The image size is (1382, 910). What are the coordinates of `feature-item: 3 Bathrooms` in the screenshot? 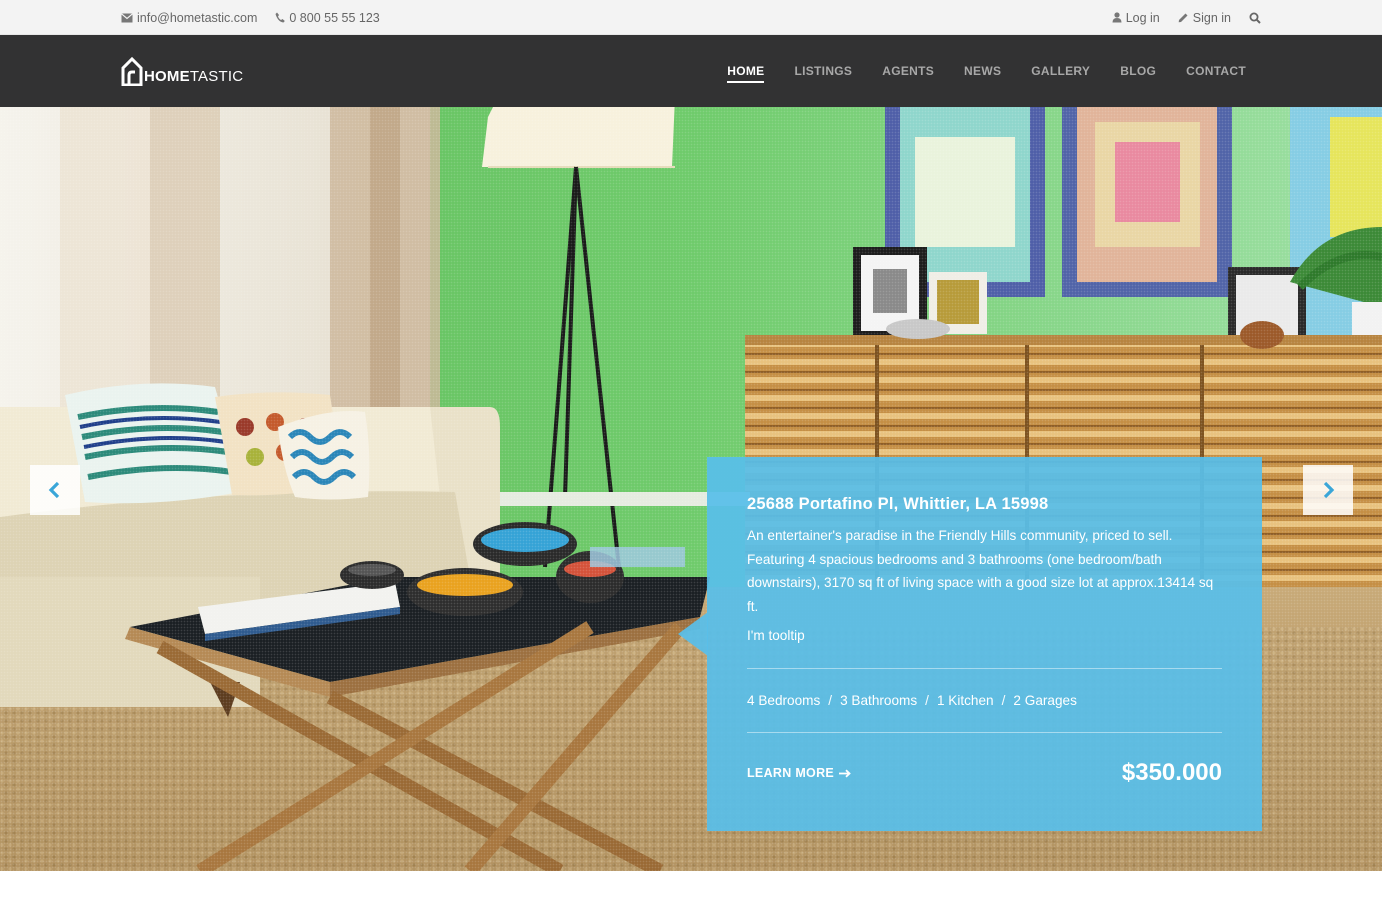 It's located at (879, 700).